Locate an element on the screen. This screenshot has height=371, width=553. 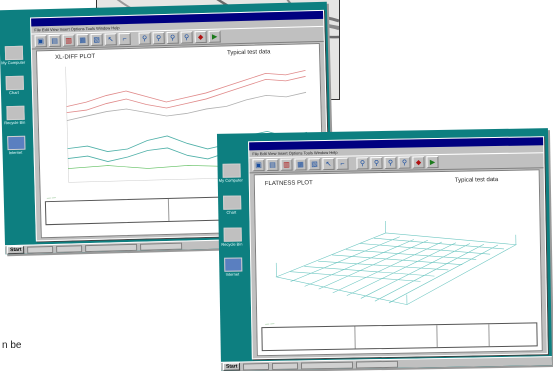
desktop-icons: My Computer Chart Recycle Bin Internet is located at coordinates (234, 251).